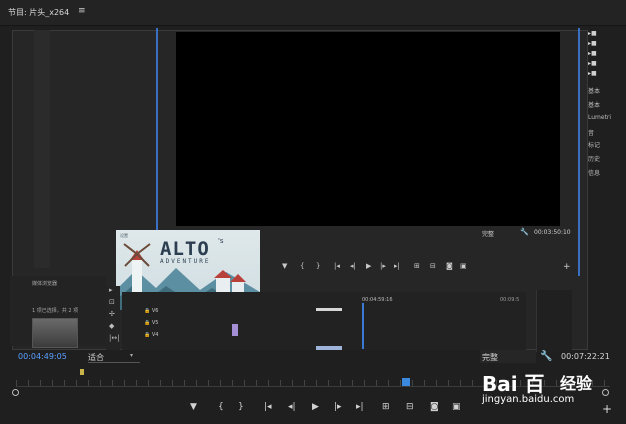 This screenshot has height=424, width=626. Describe the element at coordinates (579, 152) in the screenshot. I see `nested-right-border` at that location.